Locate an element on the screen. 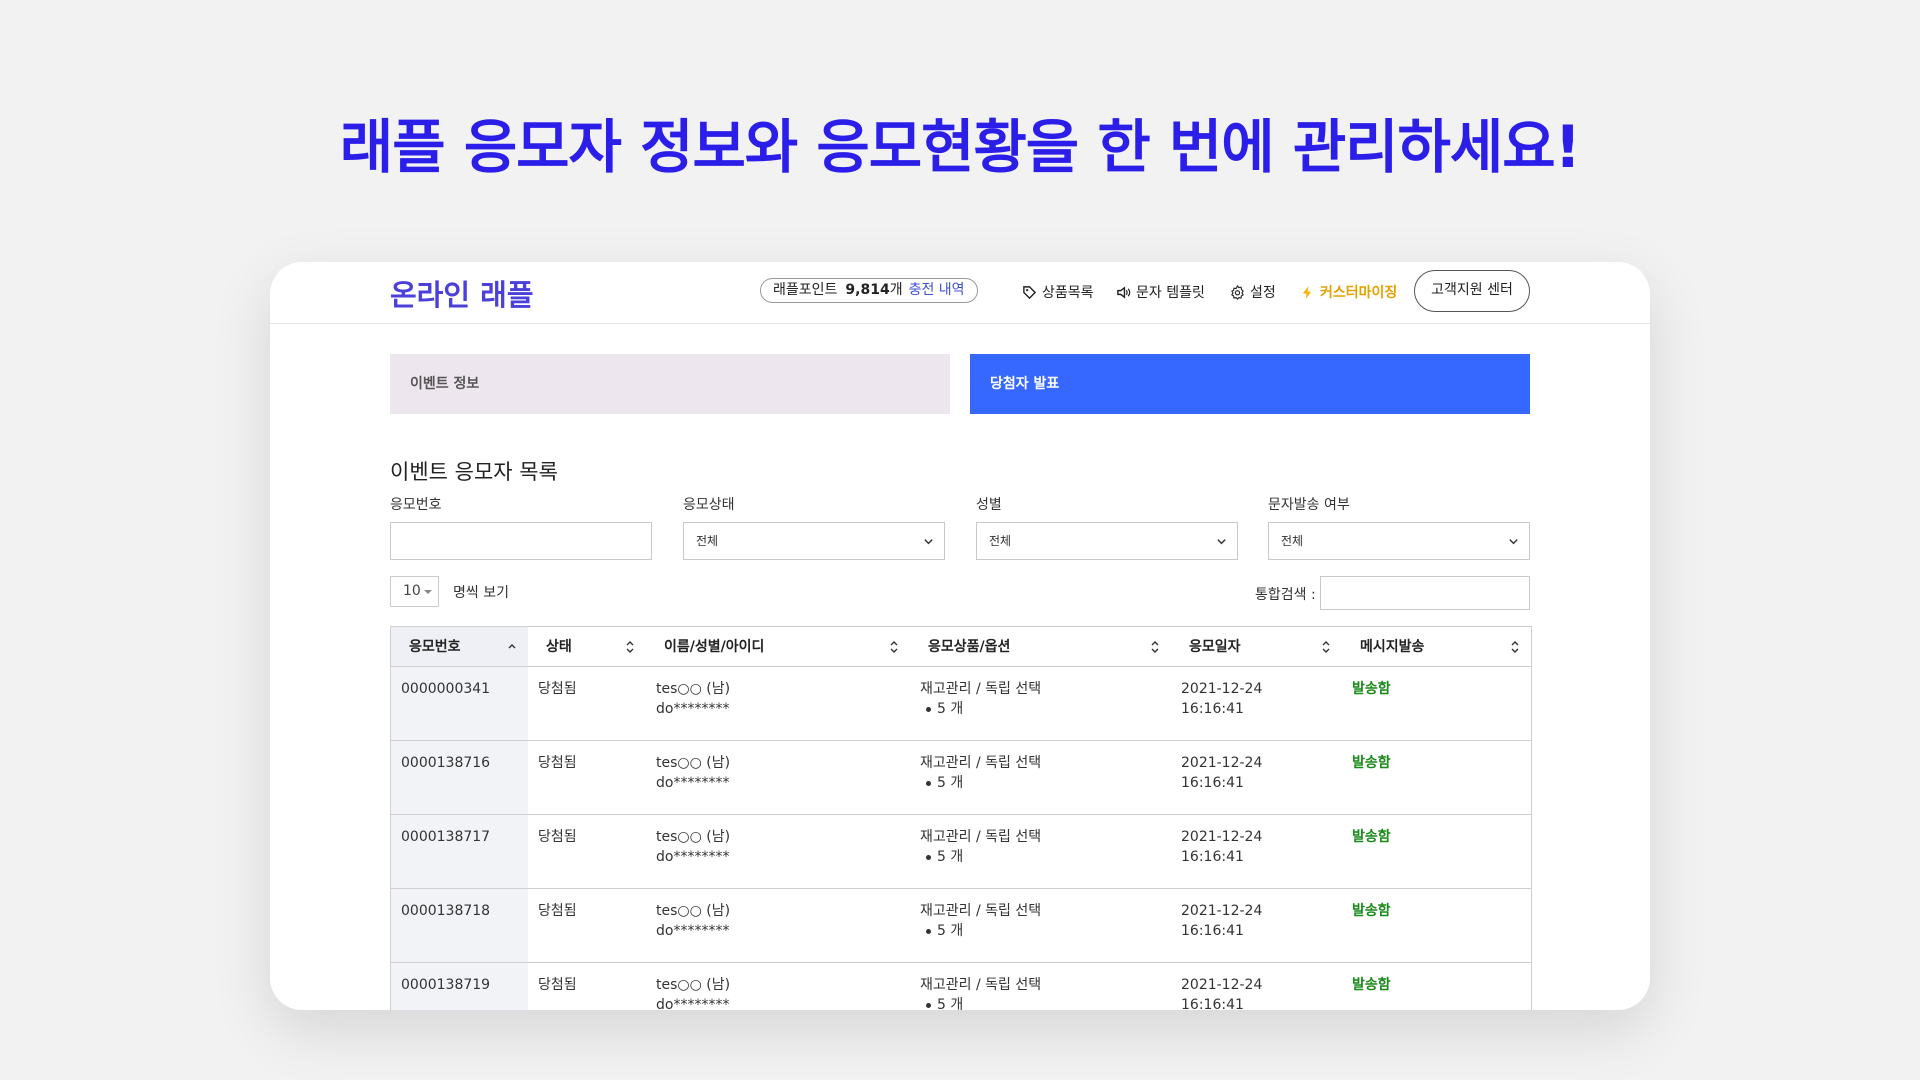 Image resolution: width=1920 pixels, height=1080 pixels. app-logo: 온라인 래플 is located at coordinates (462, 293).